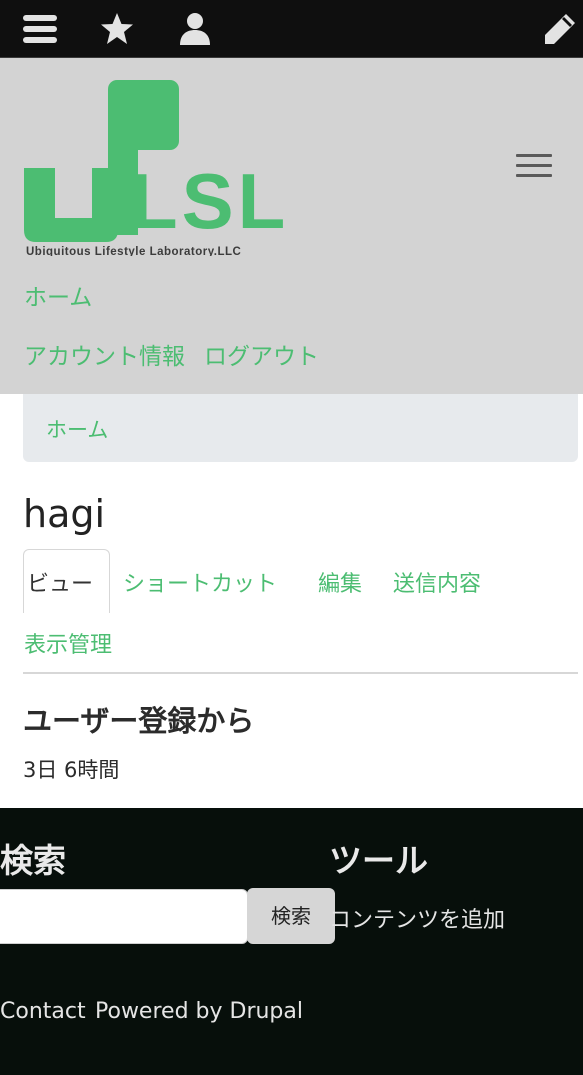  Describe the element at coordinates (291, 916) in the screenshot. I see `search-button: 検索` at that location.